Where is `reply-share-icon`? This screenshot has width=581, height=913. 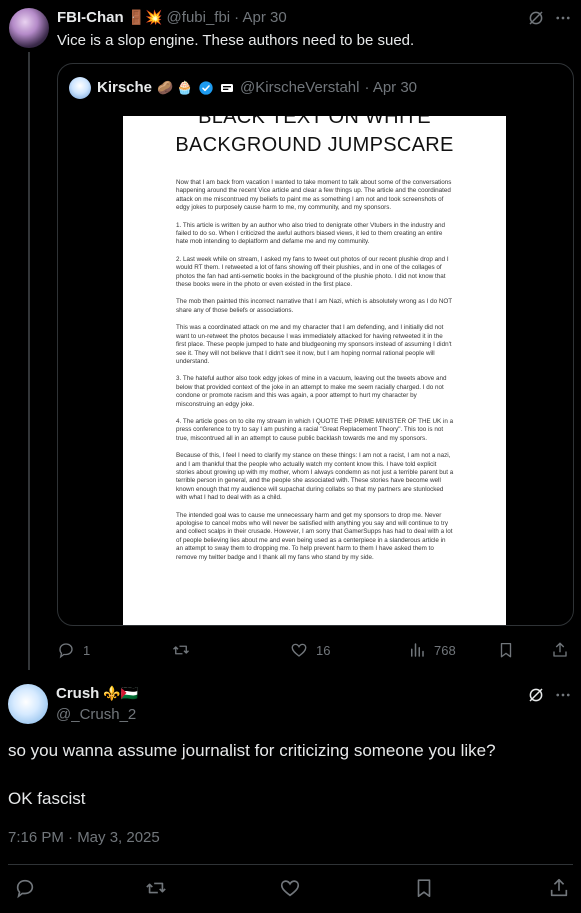
reply-share-icon is located at coordinates (559, 888).